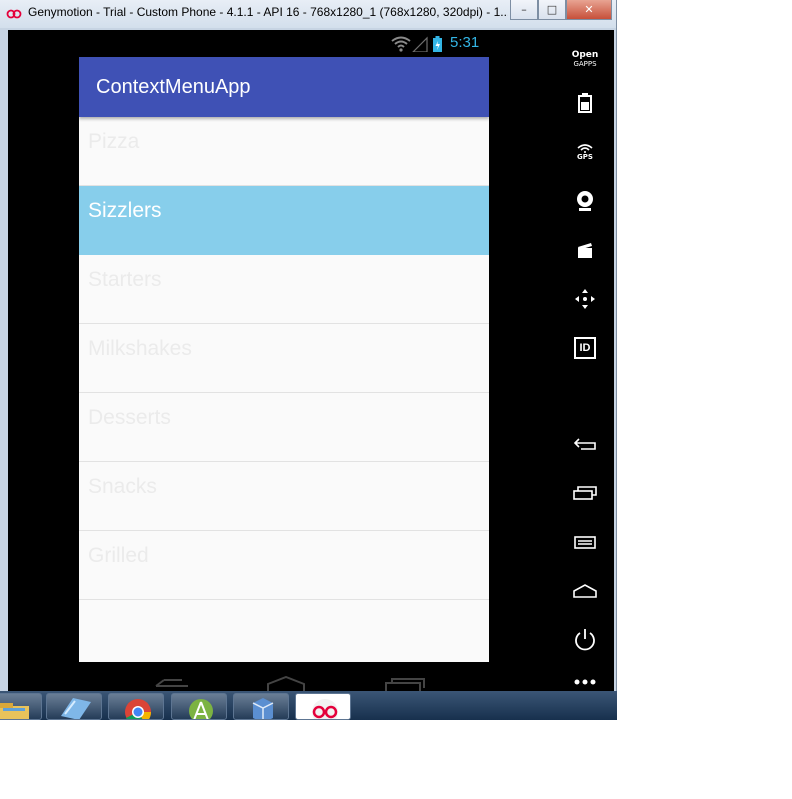 The height and width of the screenshot is (799, 792). Describe the element at coordinates (465, 42) in the screenshot. I see `status-time: 5:31` at that location.